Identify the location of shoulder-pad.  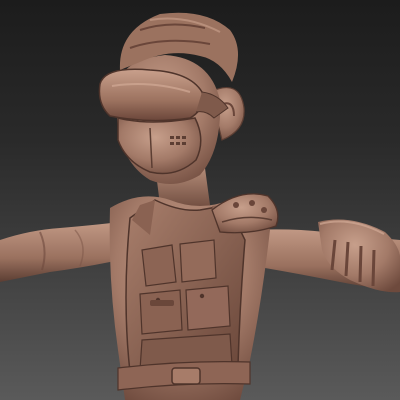
(245, 213).